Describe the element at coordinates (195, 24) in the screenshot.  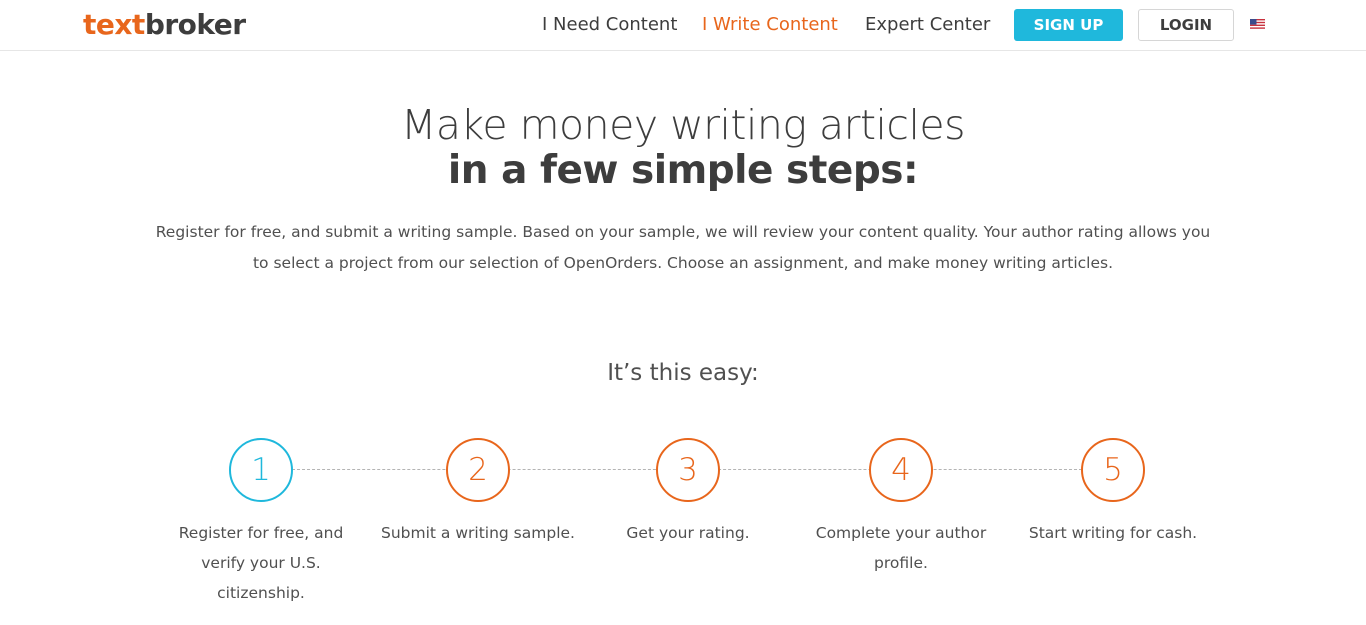
I see `logo-broker-part: broker` at that location.